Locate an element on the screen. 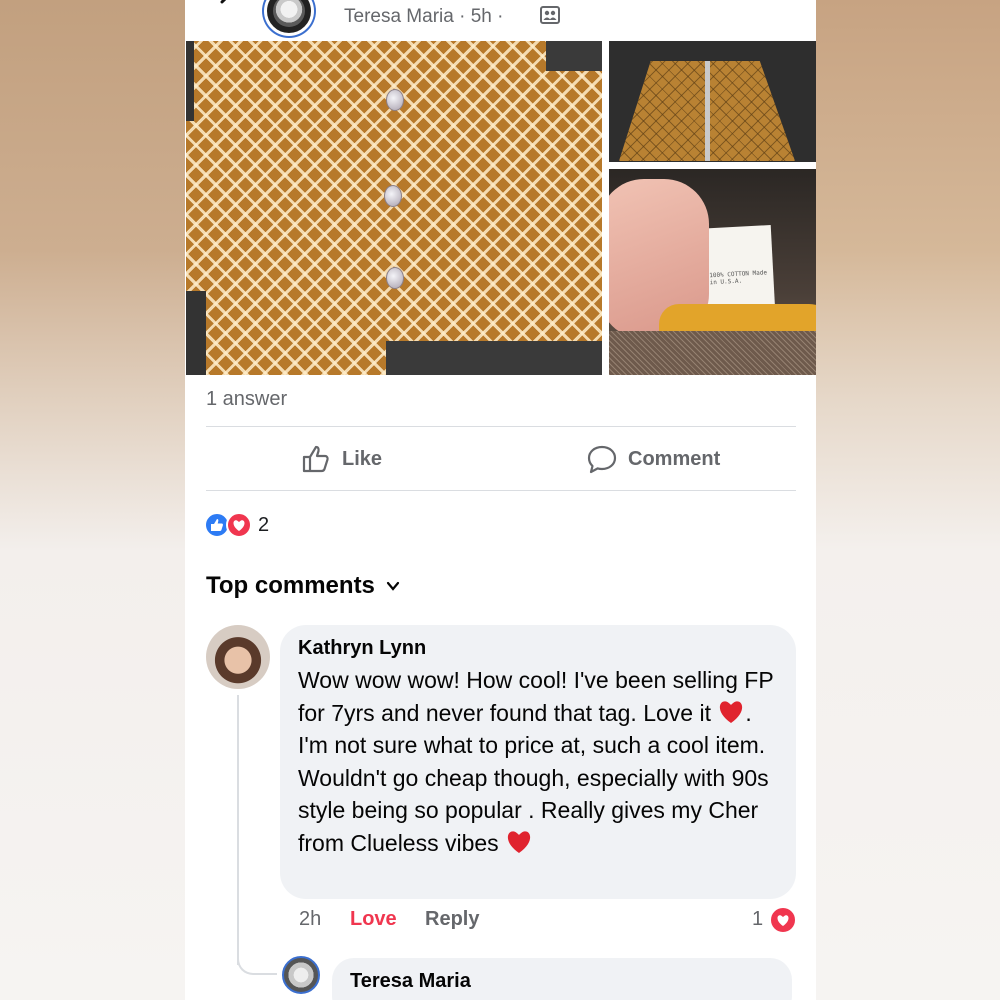 The image size is (1000, 1000). commenter-avatar is located at coordinates (238, 657).